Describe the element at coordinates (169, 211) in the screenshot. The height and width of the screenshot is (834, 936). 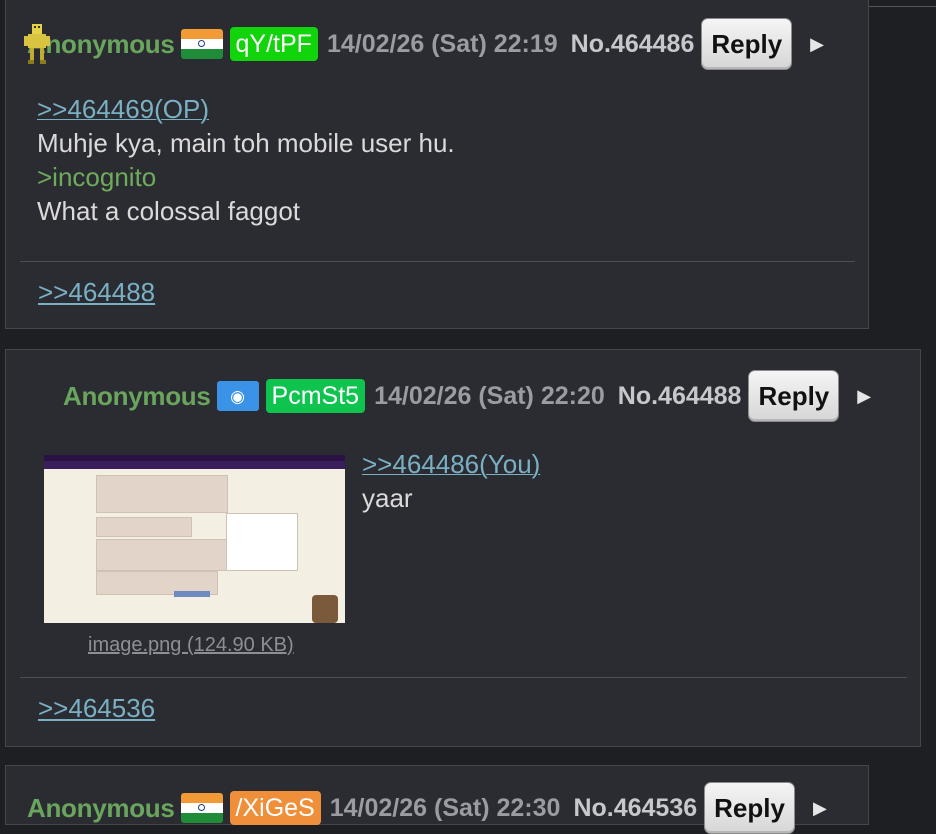
I see `post-text-line: What a colossal faggot` at that location.